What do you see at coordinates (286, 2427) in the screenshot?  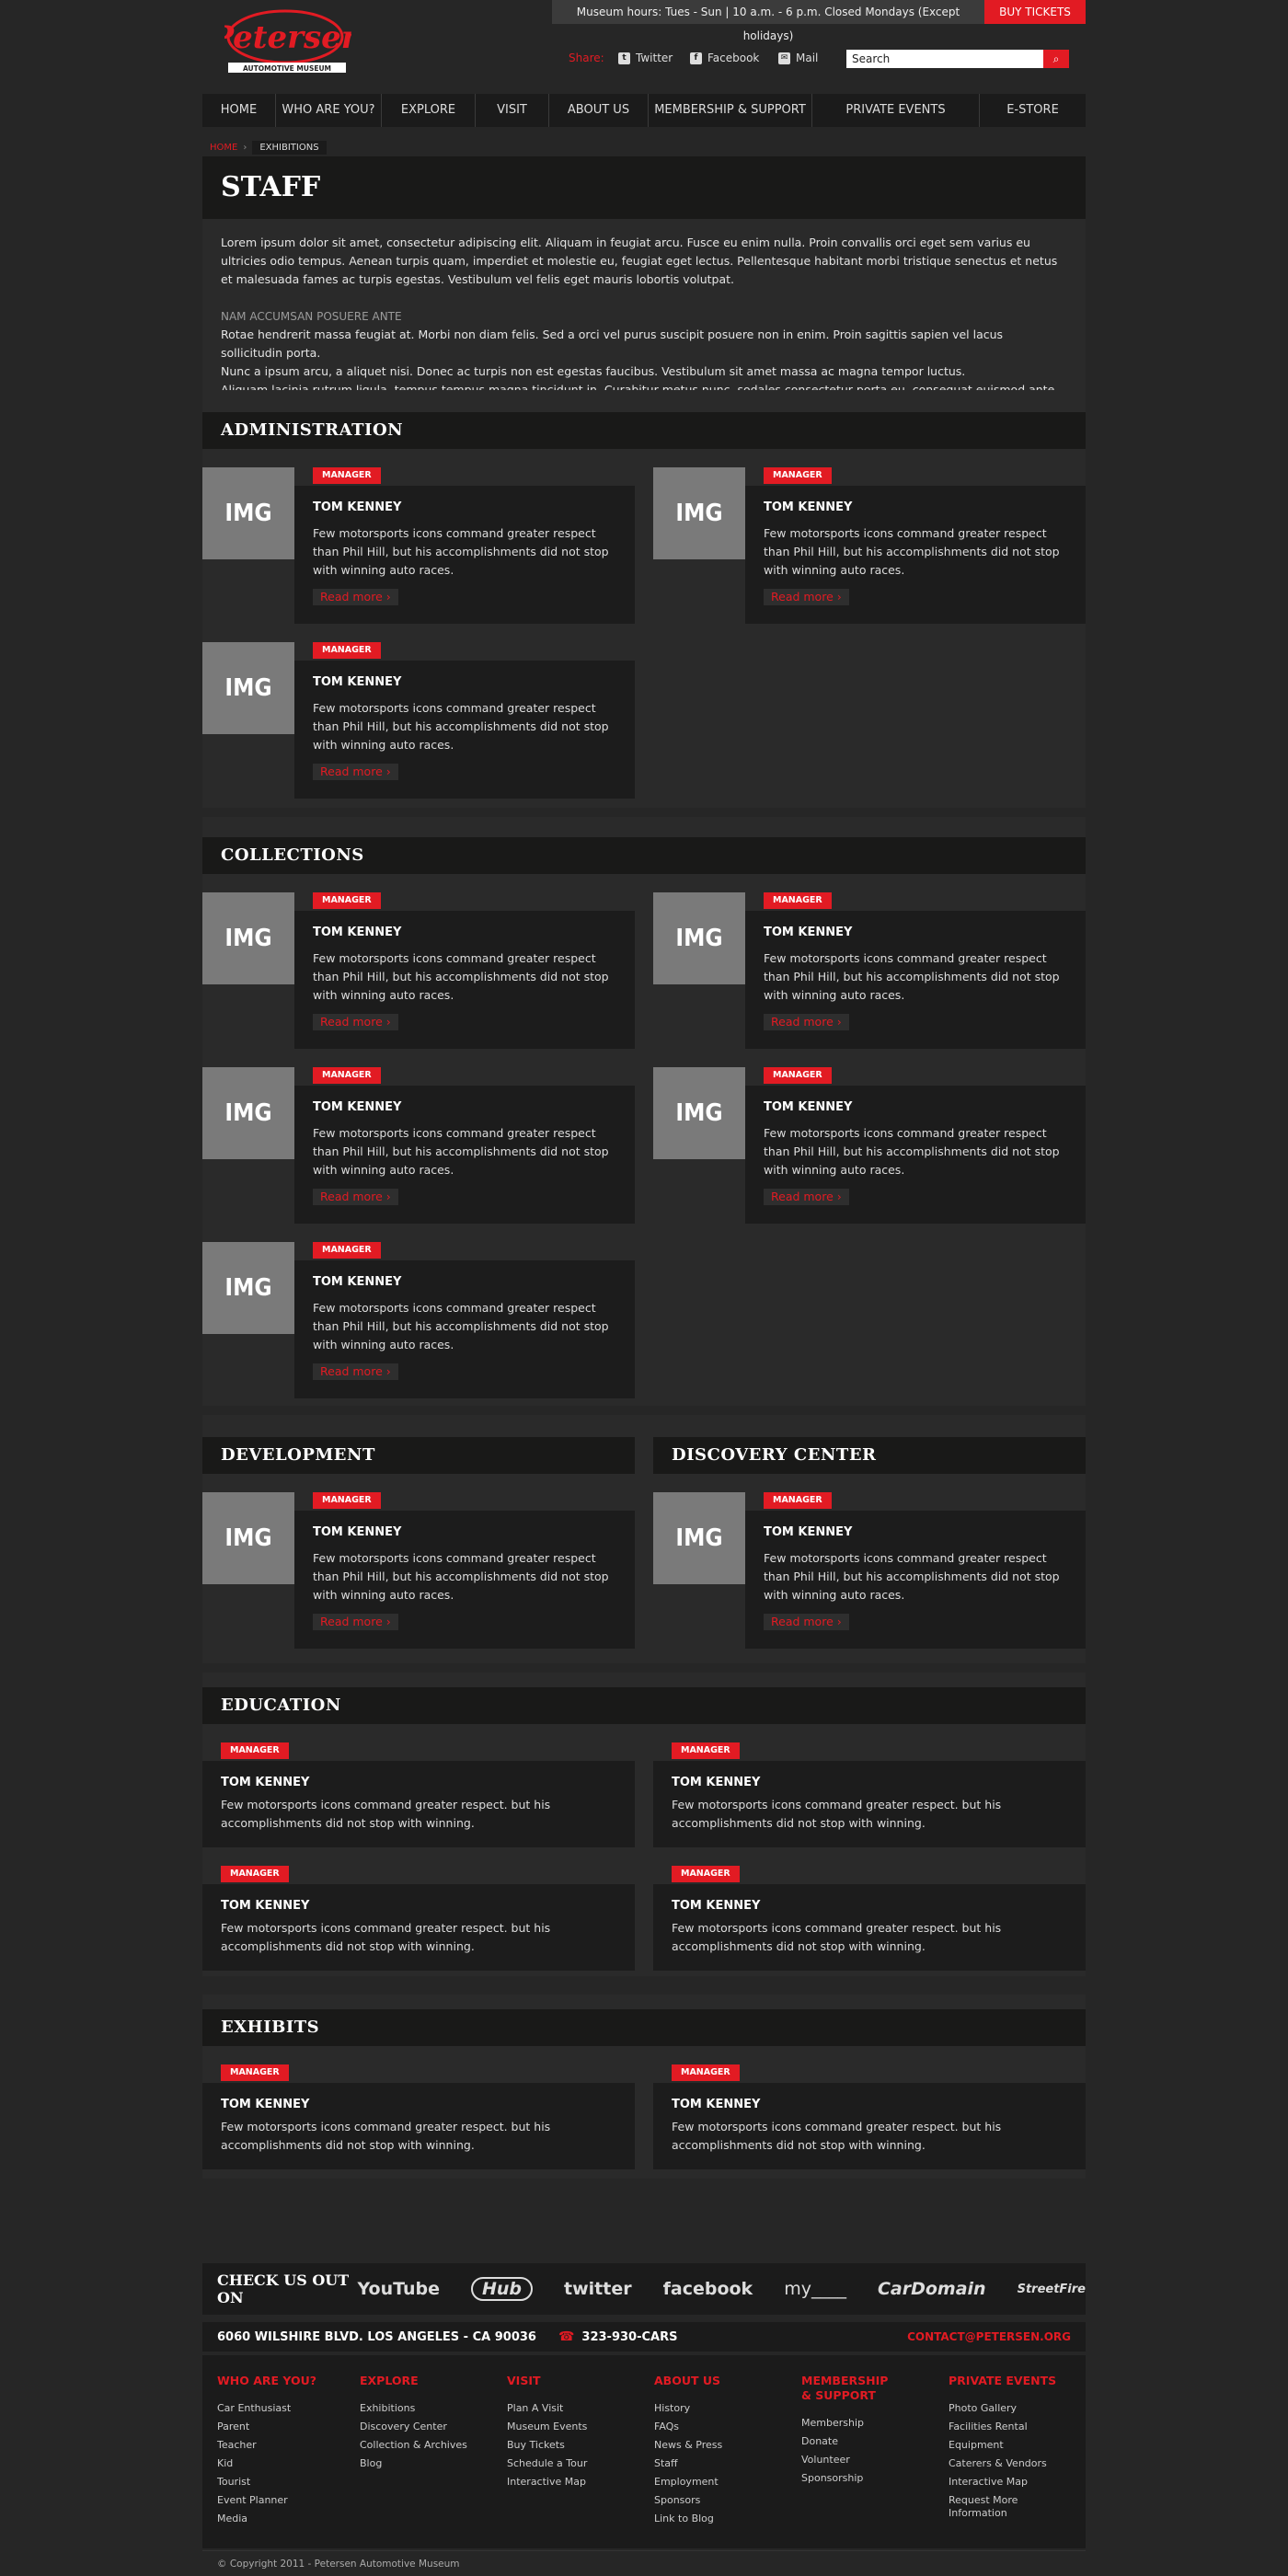 I see `footer-link: Parent` at bounding box center [286, 2427].